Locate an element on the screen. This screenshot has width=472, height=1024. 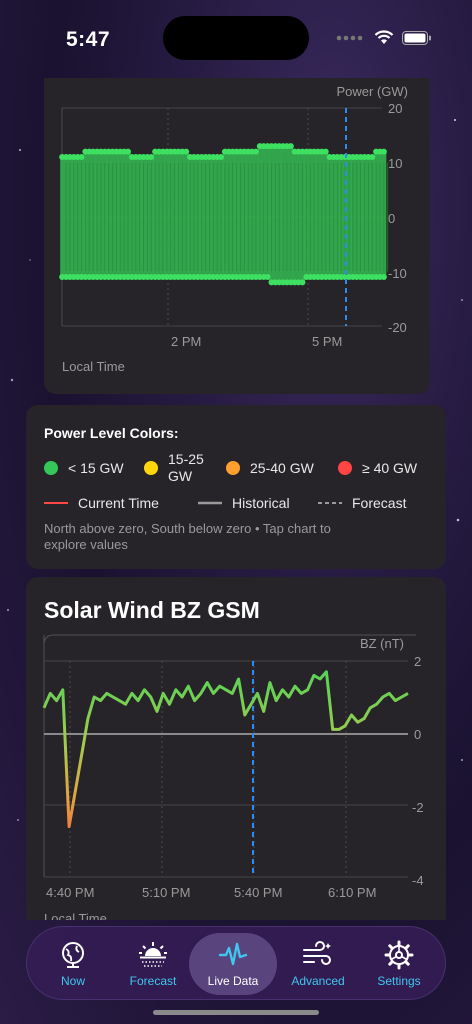
power-y-axis-label: Power (GW) is located at coordinates (373, 91).